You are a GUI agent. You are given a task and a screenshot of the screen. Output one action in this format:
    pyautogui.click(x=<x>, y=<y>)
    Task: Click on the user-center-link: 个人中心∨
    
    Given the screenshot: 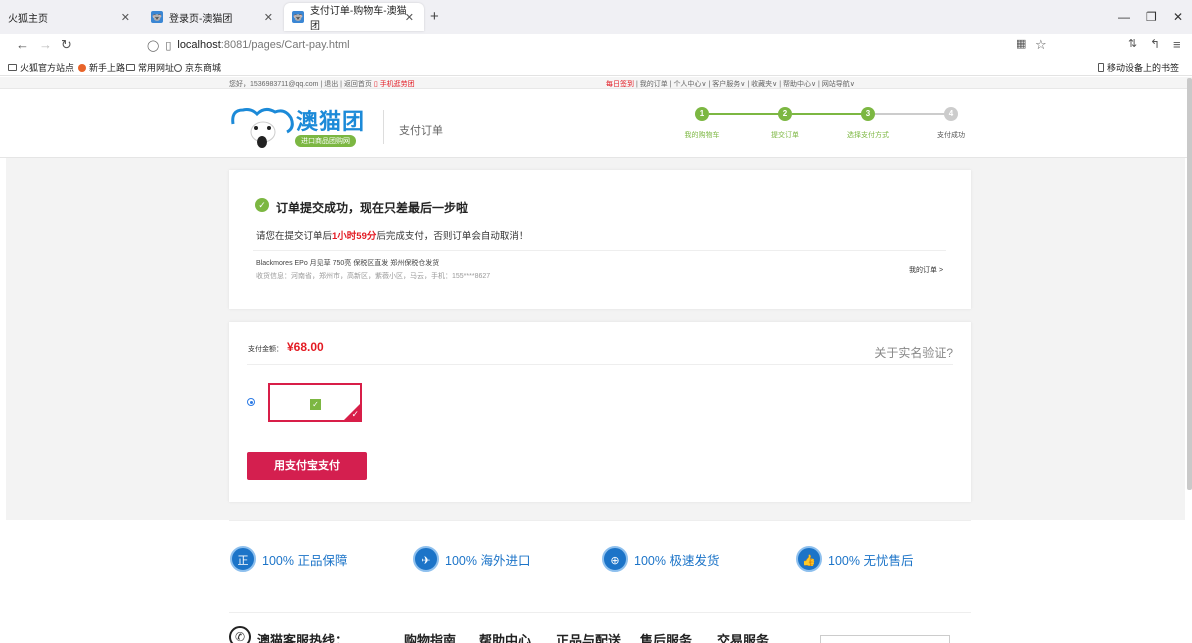 What is the action you would take?
    pyautogui.click(x=689, y=84)
    